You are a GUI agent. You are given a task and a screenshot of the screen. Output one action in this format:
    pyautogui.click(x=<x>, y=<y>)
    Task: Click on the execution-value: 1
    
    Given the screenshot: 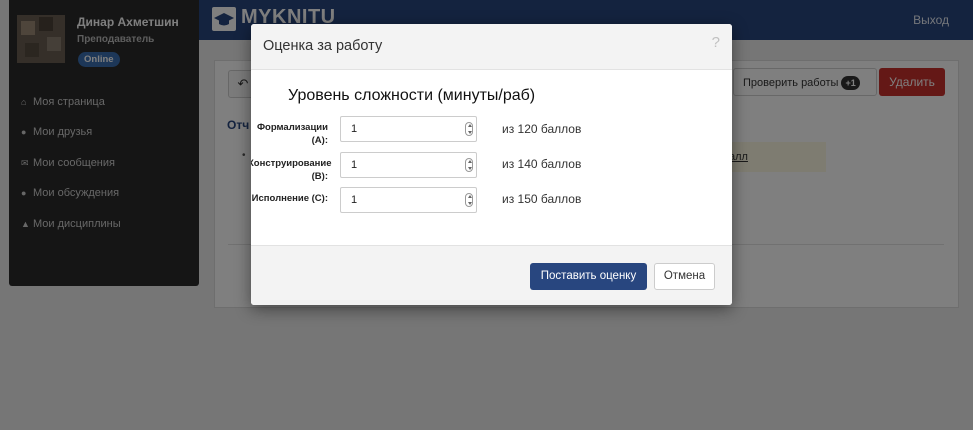 What is the action you would take?
    pyautogui.click(x=354, y=200)
    